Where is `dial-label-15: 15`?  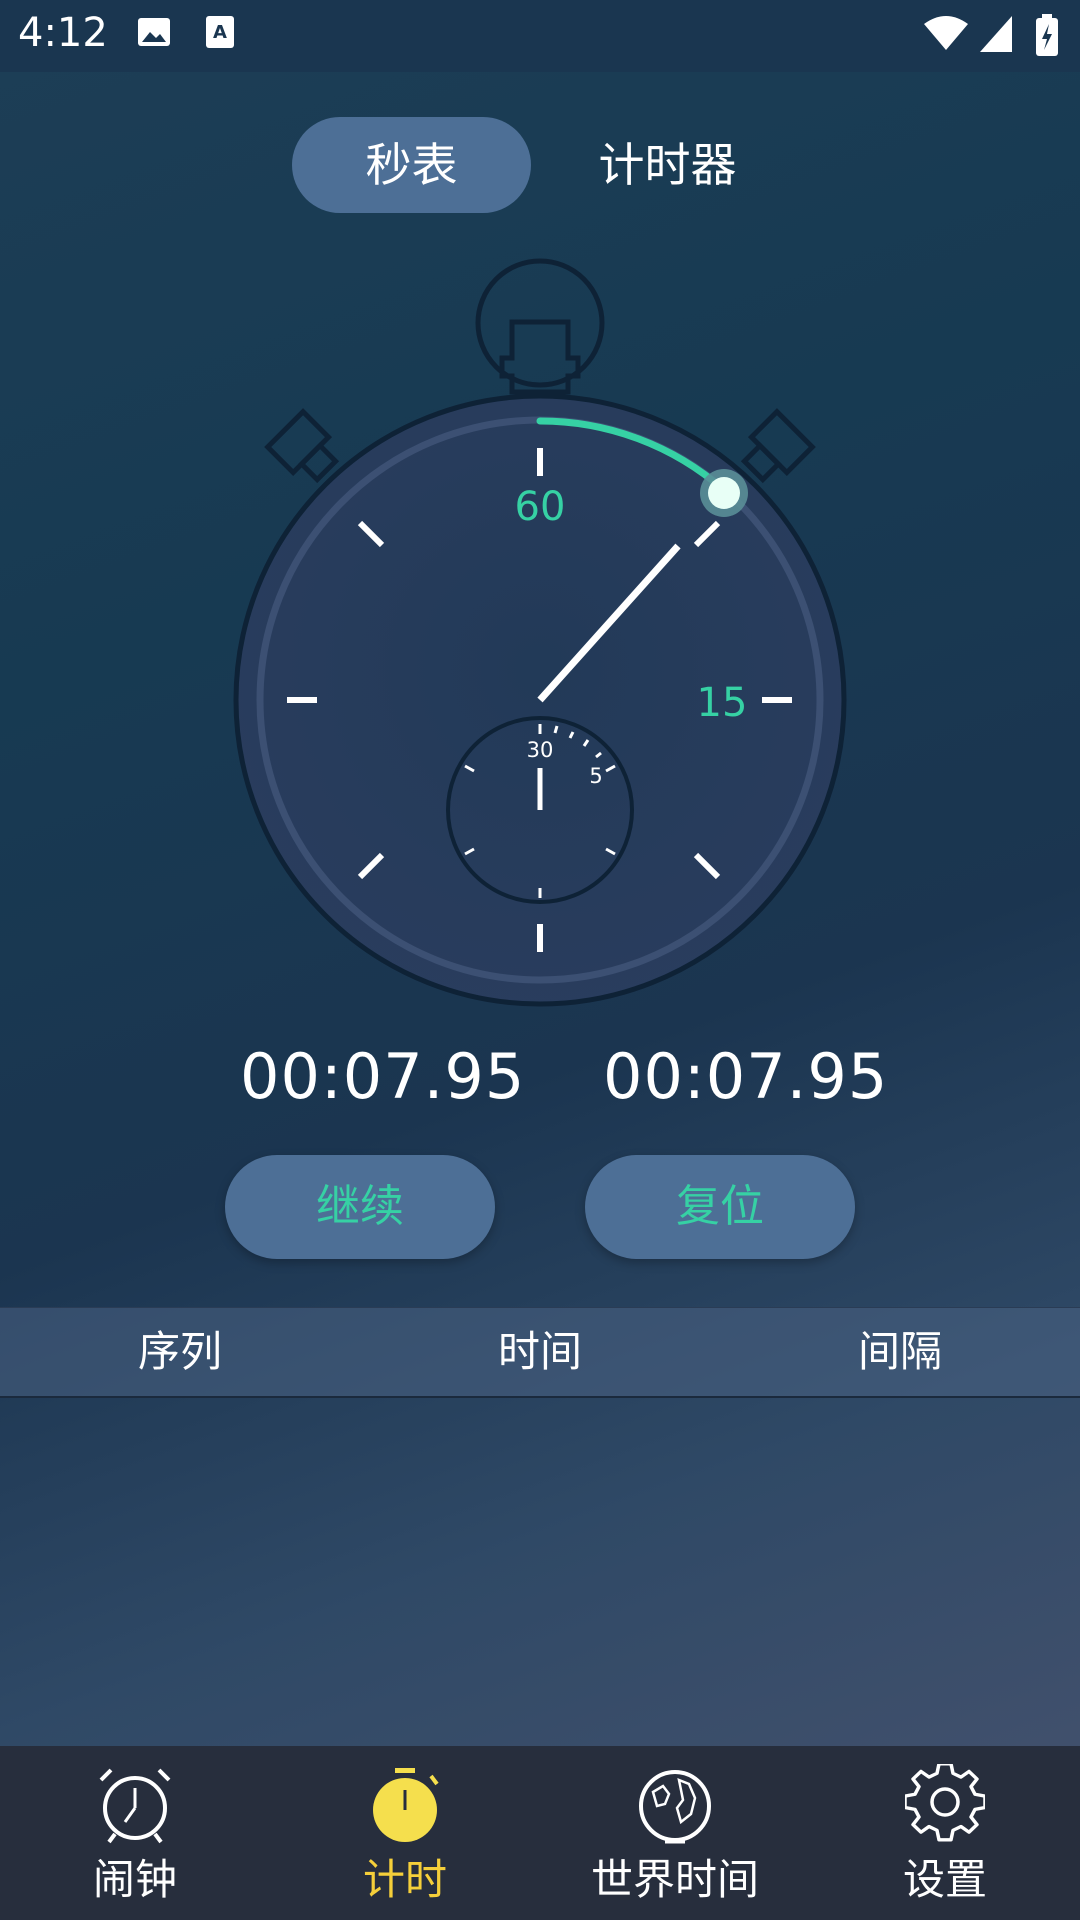
dial-label-15: 15 is located at coordinates (722, 703).